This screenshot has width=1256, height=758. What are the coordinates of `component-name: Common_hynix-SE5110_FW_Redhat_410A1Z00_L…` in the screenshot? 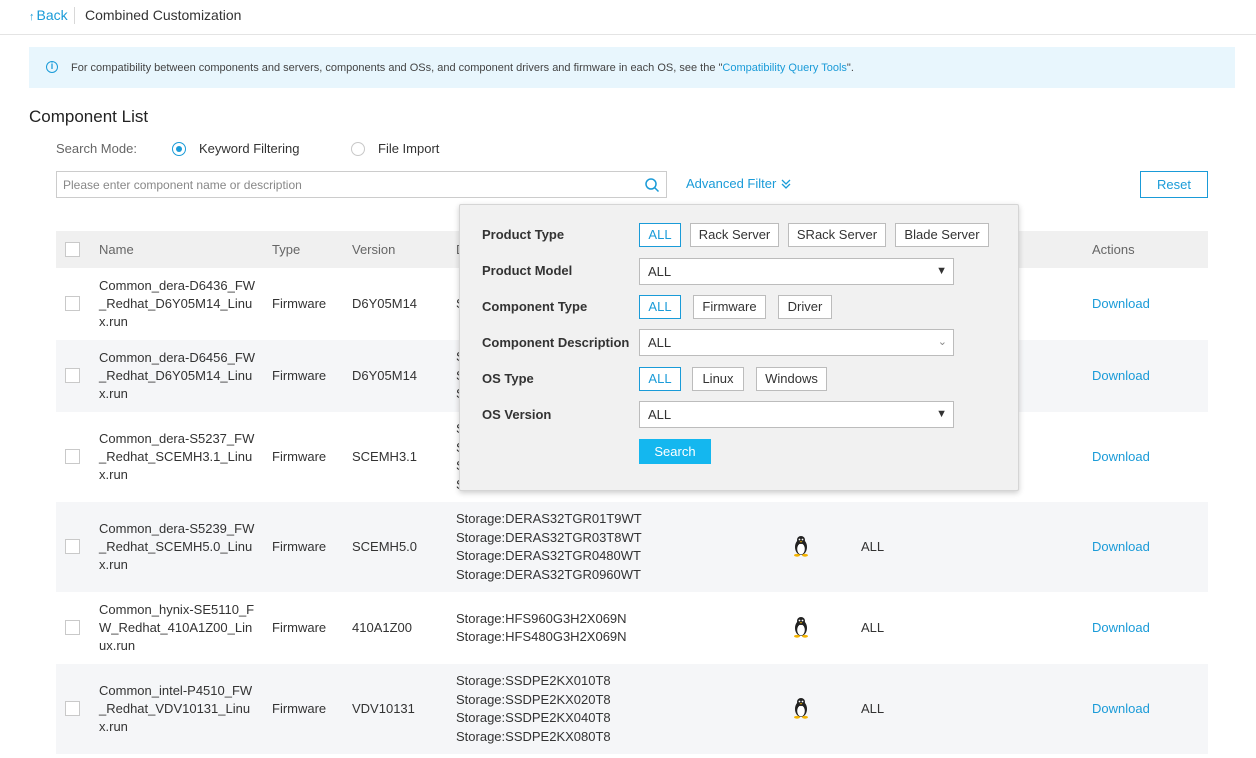 It's located at (177, 627).